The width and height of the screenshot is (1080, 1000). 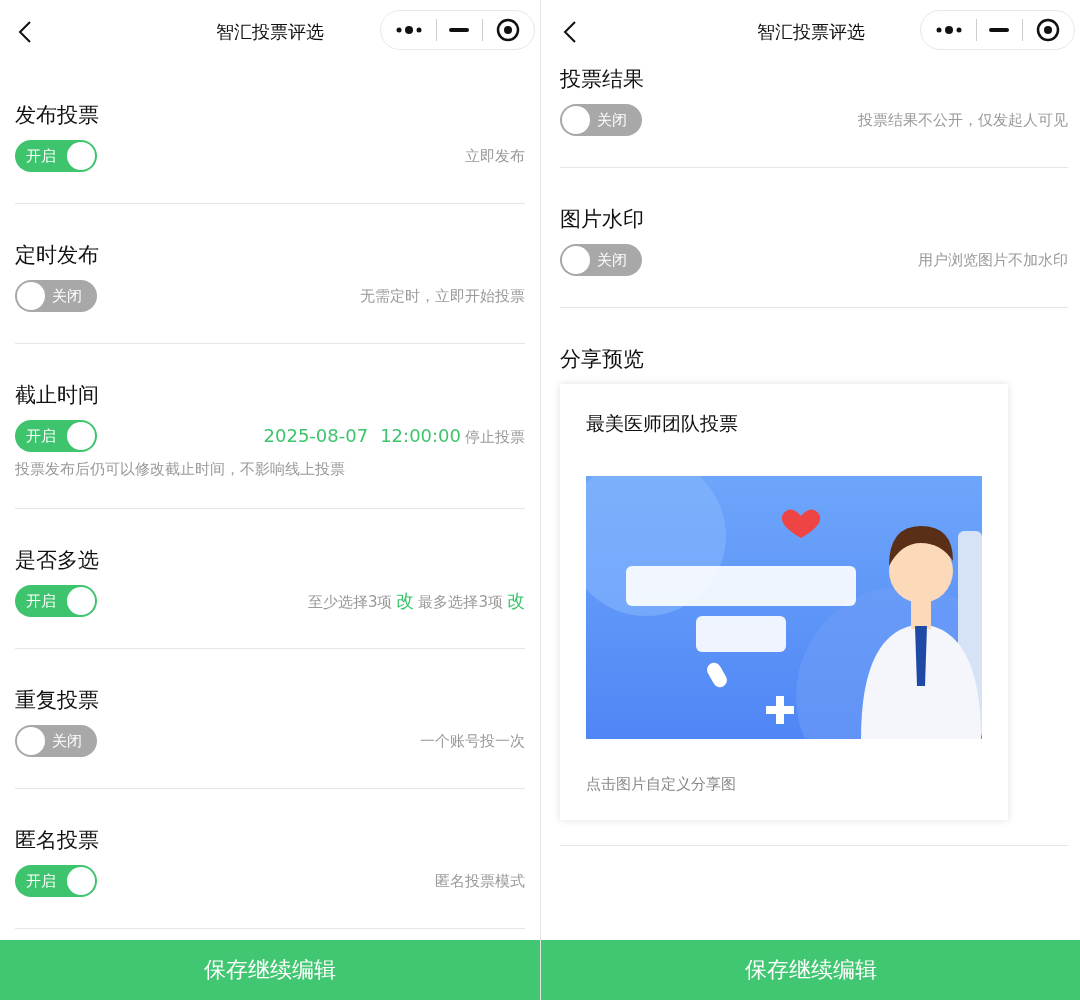 What do you see at coordinates (993, 260) in the screenshot?
I see `setting-hint: 用户浏览图片不加水印` at bounding box center [993, 260].